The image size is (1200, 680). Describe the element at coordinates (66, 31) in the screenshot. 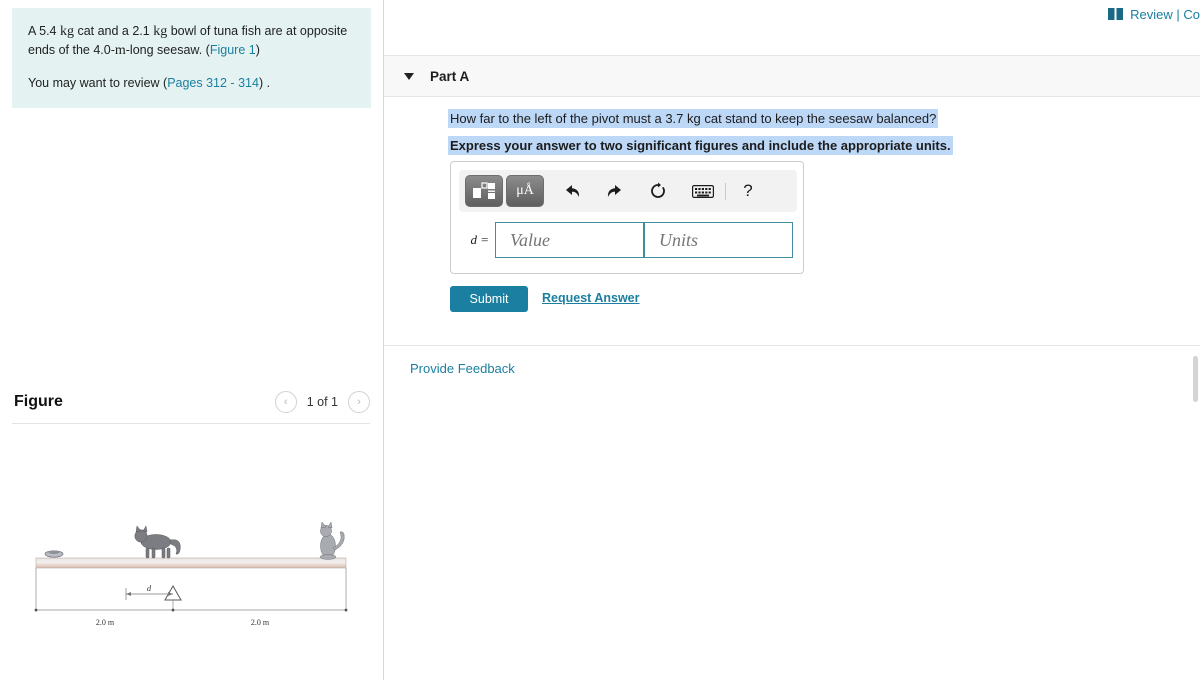

I see `unit-kg-1: kg` at that location.